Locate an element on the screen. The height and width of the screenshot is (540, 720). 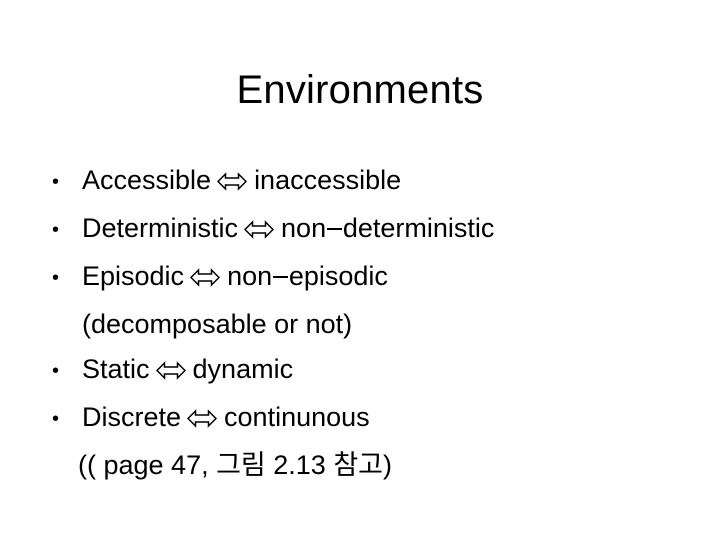
list-item: • Static dynamic is located at coordinates (372, 371).